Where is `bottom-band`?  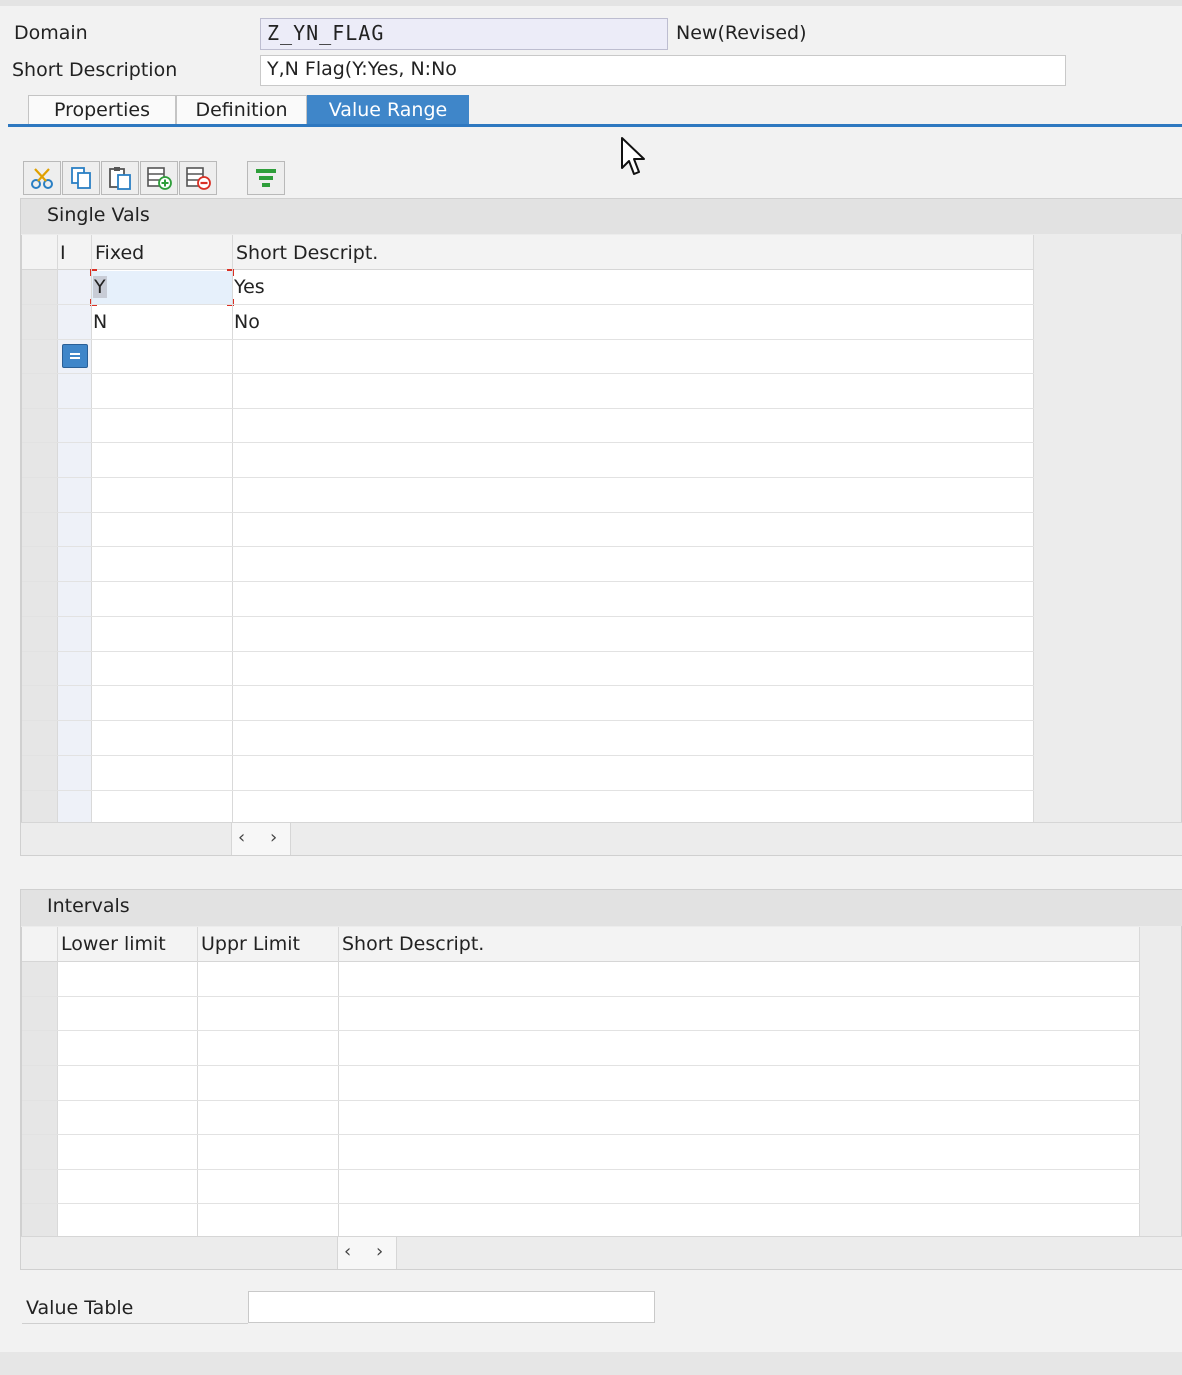 bottom-band is located at coordinates (591, 1363).